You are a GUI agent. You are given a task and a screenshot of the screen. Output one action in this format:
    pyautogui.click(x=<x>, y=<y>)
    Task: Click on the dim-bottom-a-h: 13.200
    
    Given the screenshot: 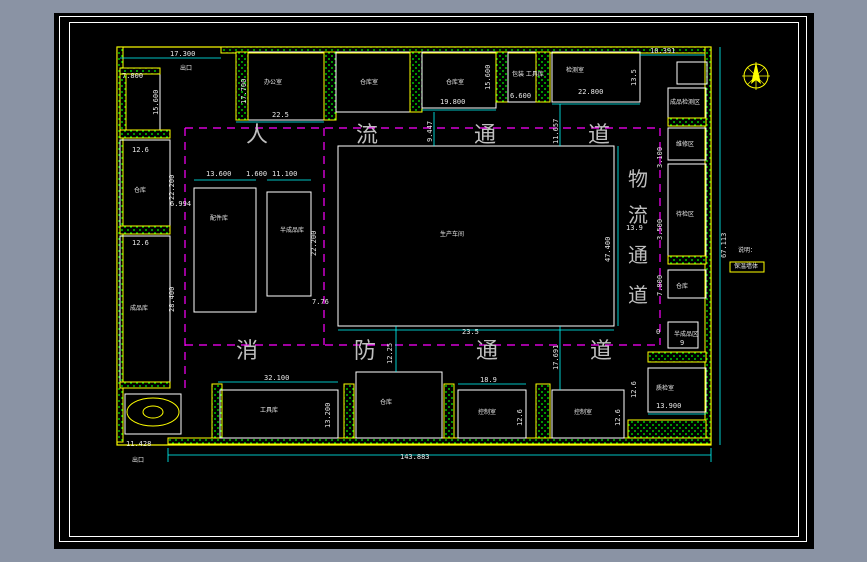 What is the action you would take?
    pyautogui.click(x=328, y=415)
    